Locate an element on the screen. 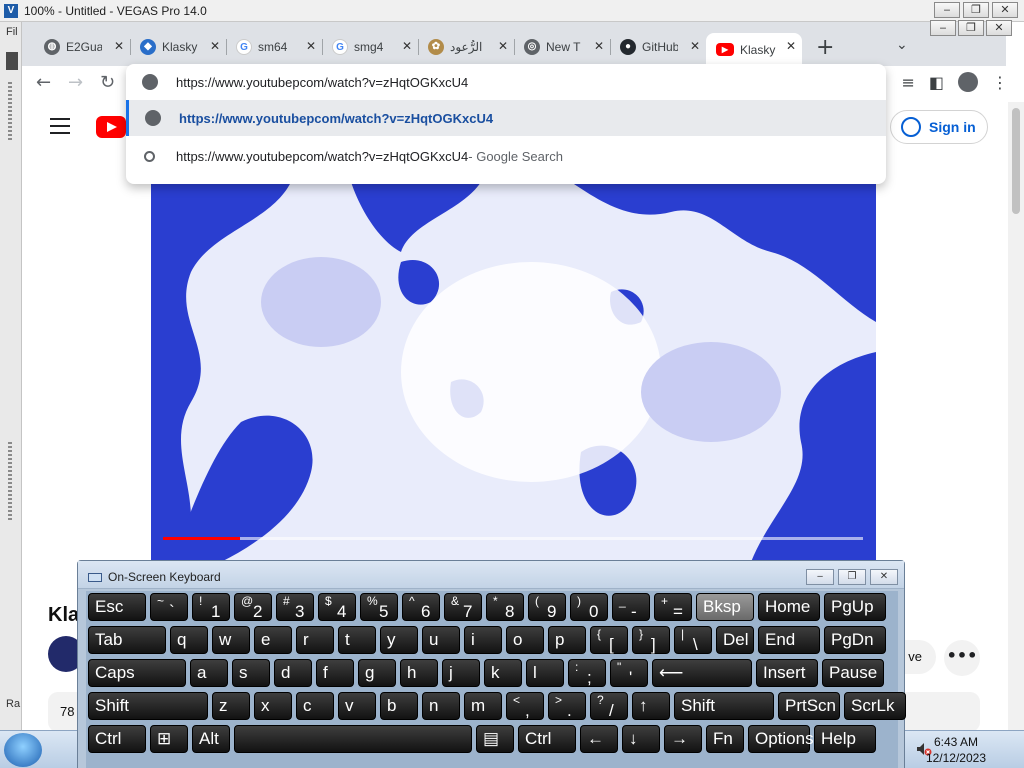 Image resolution: width=1024 pixels, height=768 pixels. tab-sm64: G sm64 ✕ is located at coordinates (274, 47).